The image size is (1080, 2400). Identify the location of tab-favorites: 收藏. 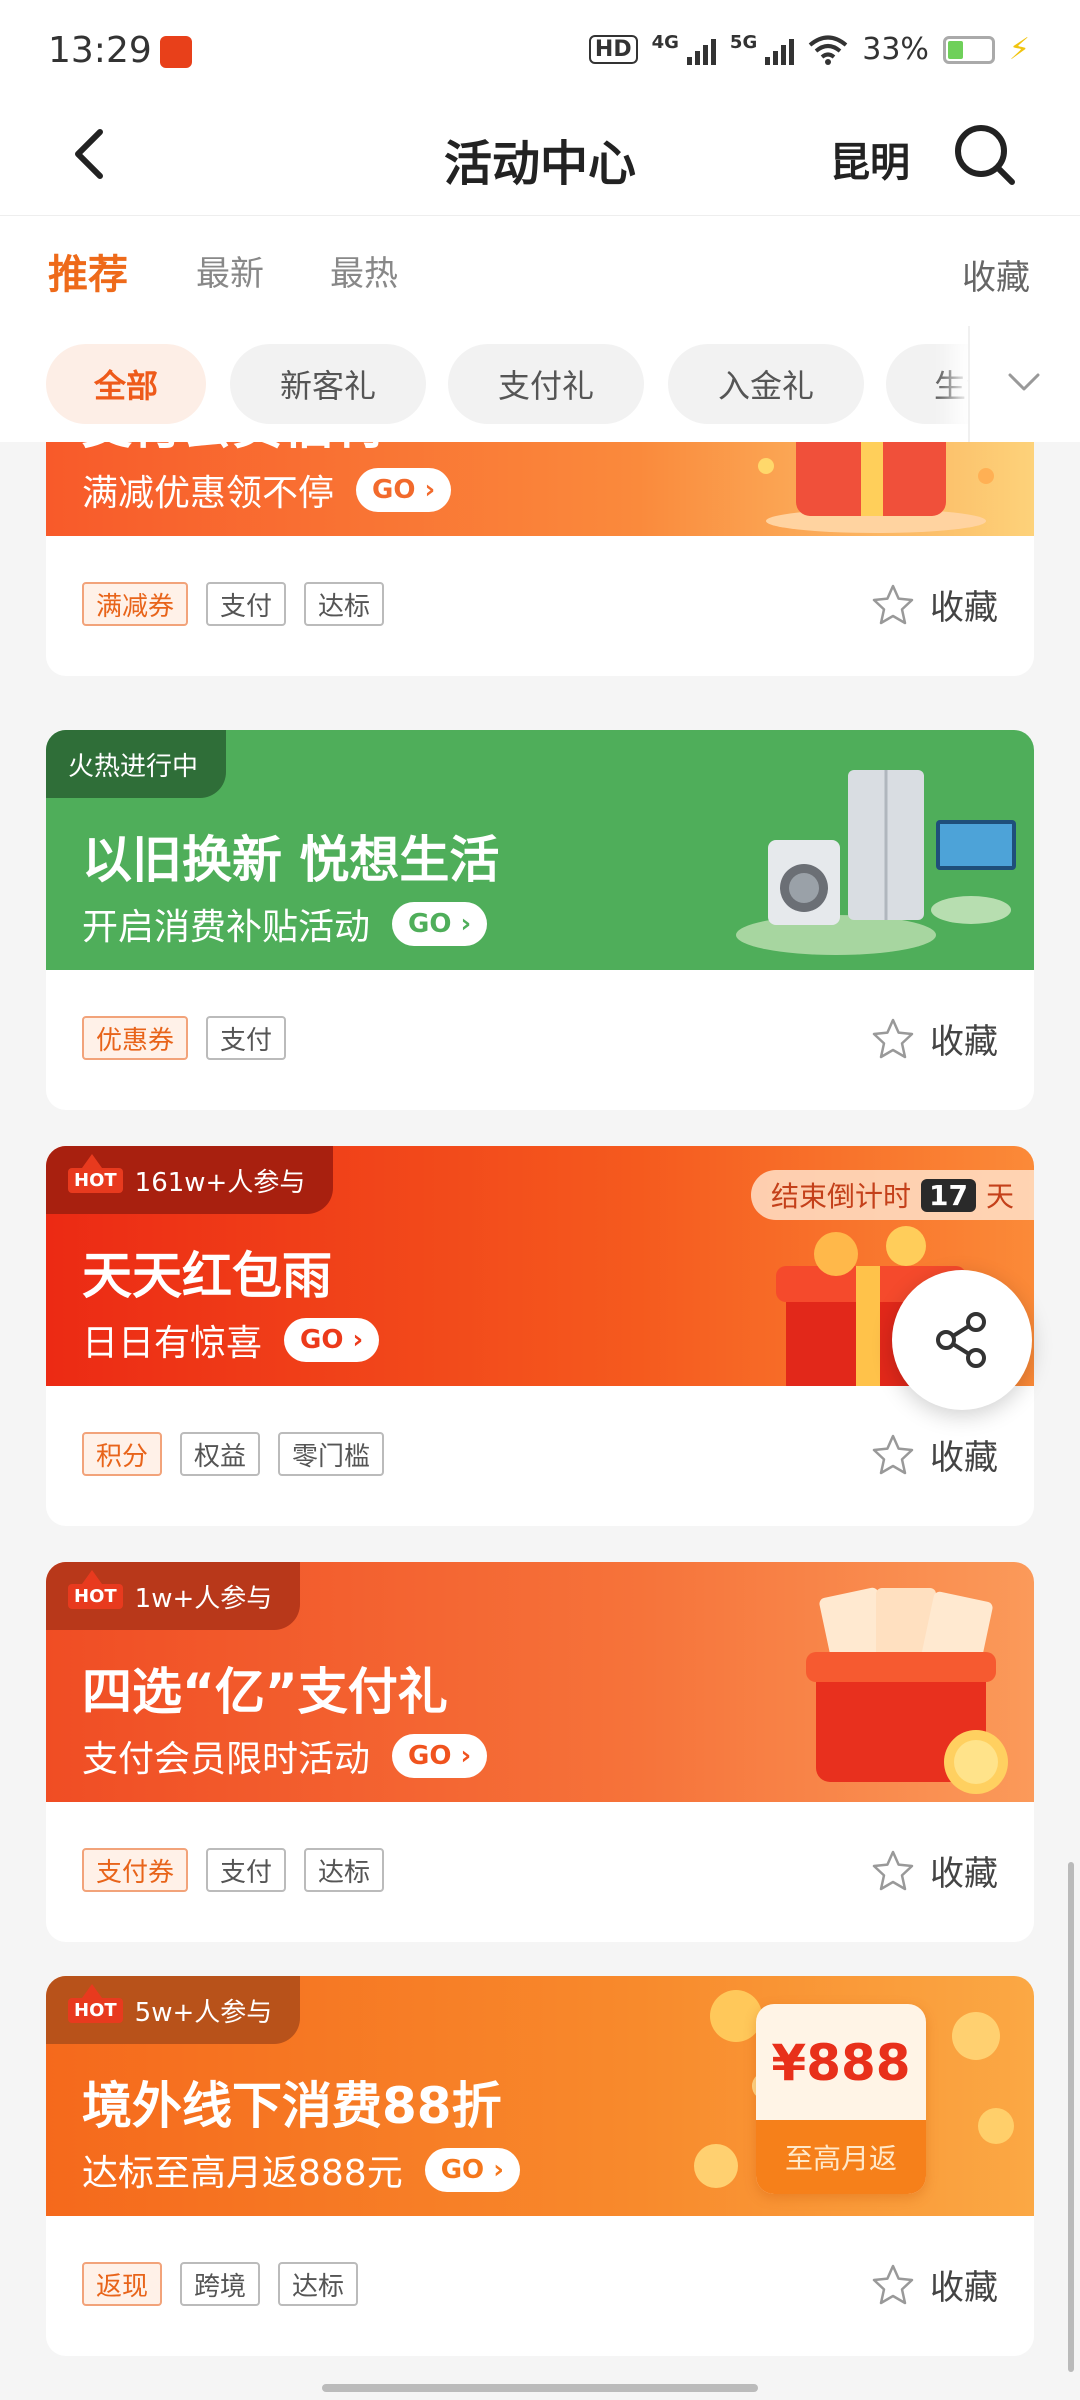
(996, 274).